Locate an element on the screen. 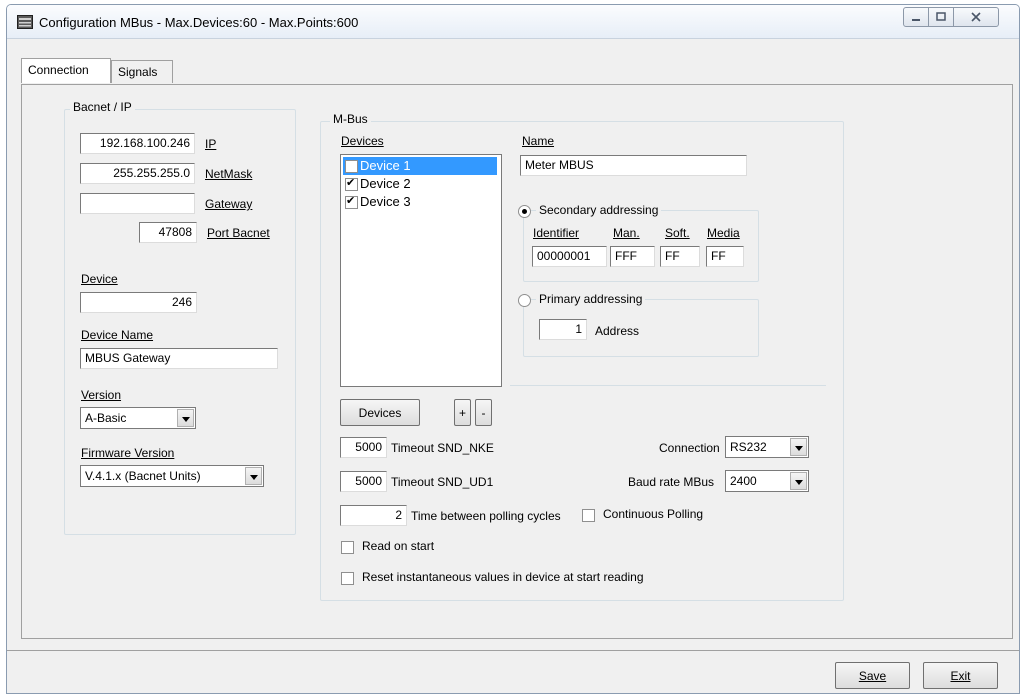 The height and width of the screenshot is (700, 1027). netmask-label: NetMask is located at coordinates (229, 174).